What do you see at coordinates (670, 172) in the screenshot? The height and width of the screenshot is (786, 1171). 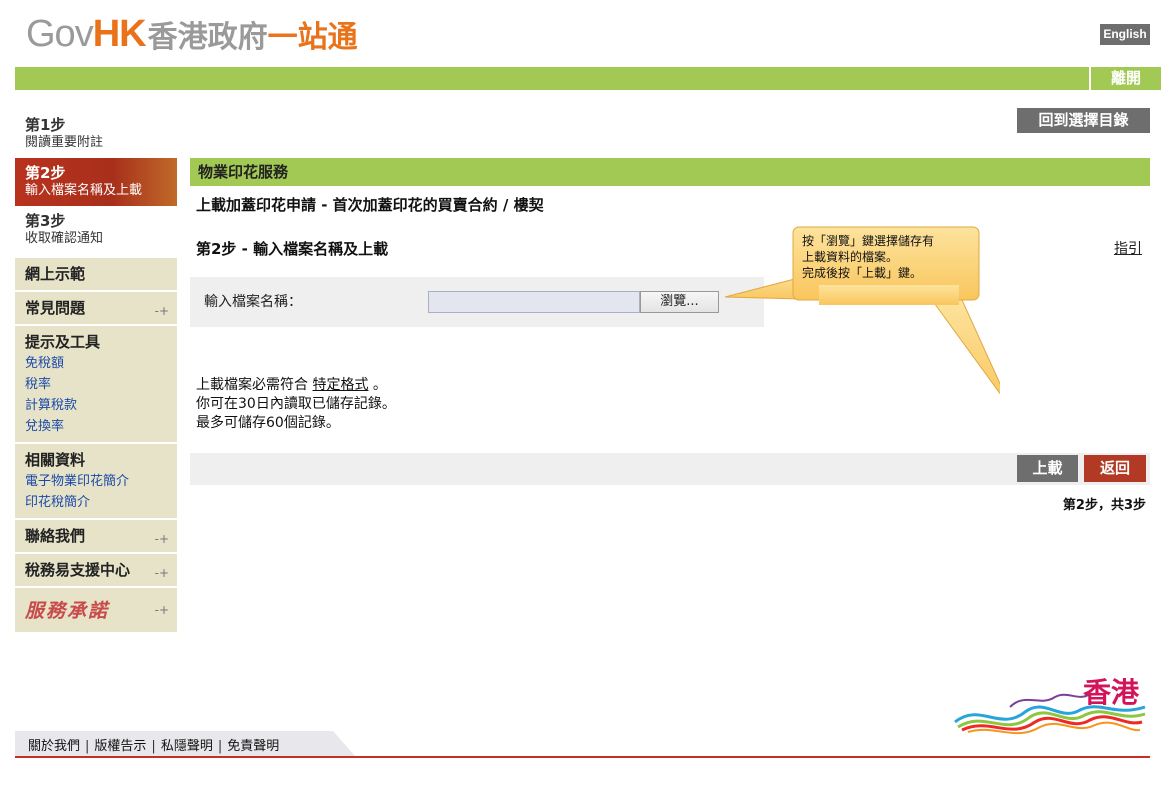 I see `section-title-bar: 物業印花服務` at bounding box center [670, 172].